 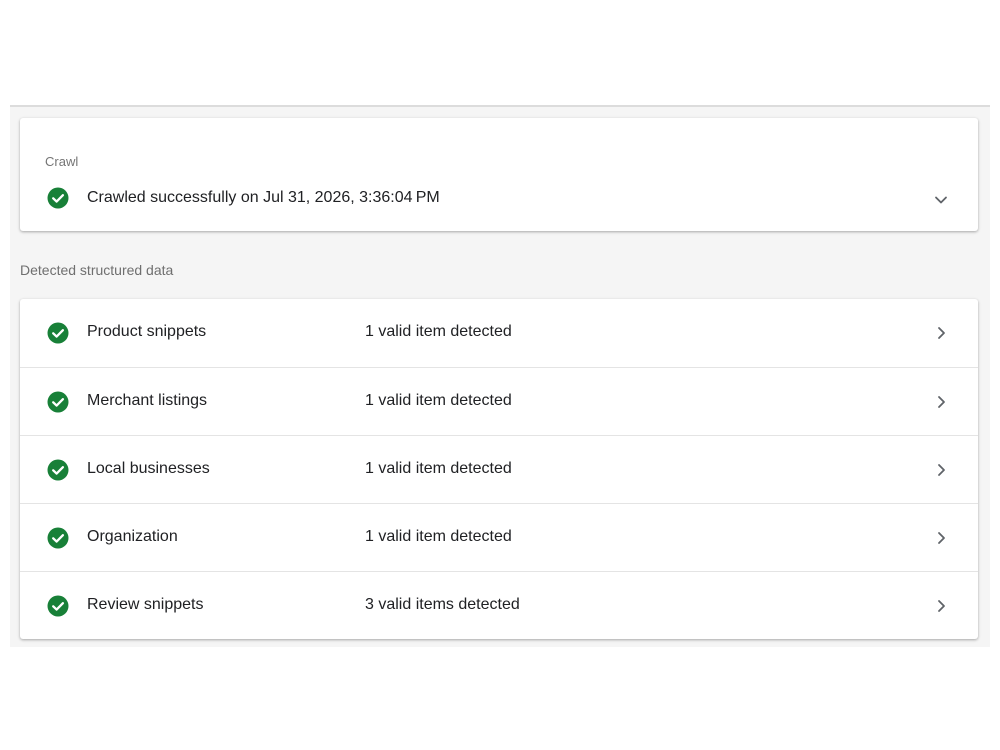 What do you see at coordinates (62, 161) in the screenshot?
I see `crawl-heading: Crawl` at bounding box center [62, 161].